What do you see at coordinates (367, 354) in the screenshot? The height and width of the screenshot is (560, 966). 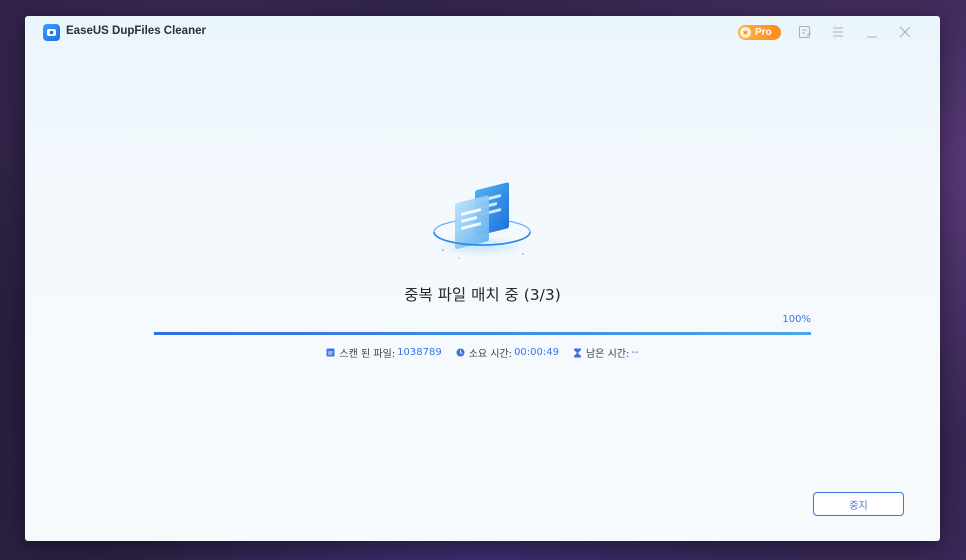 I see `scanned-files-label: 스캔 된 파일:` at bounding box center [367, 354].